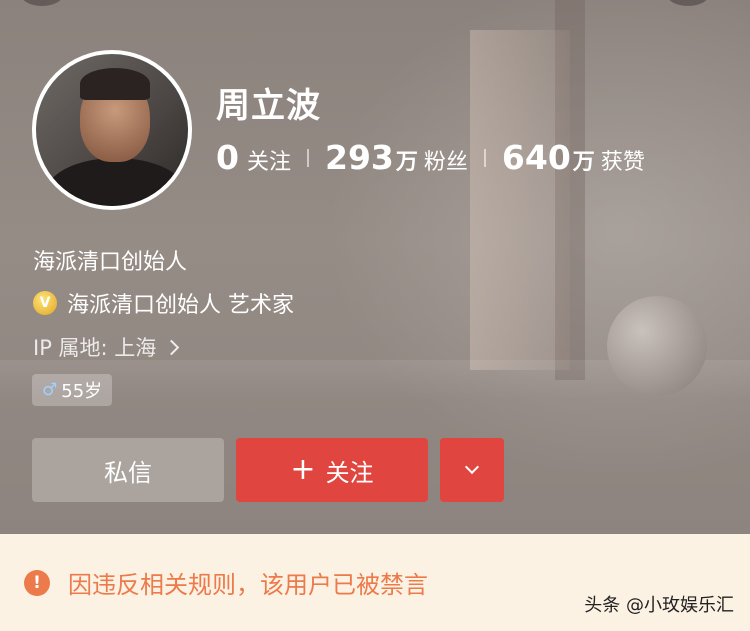 The height and width of the screenshot is (631, 750). I want to click on top-right-button-edge, so click(688, 3).